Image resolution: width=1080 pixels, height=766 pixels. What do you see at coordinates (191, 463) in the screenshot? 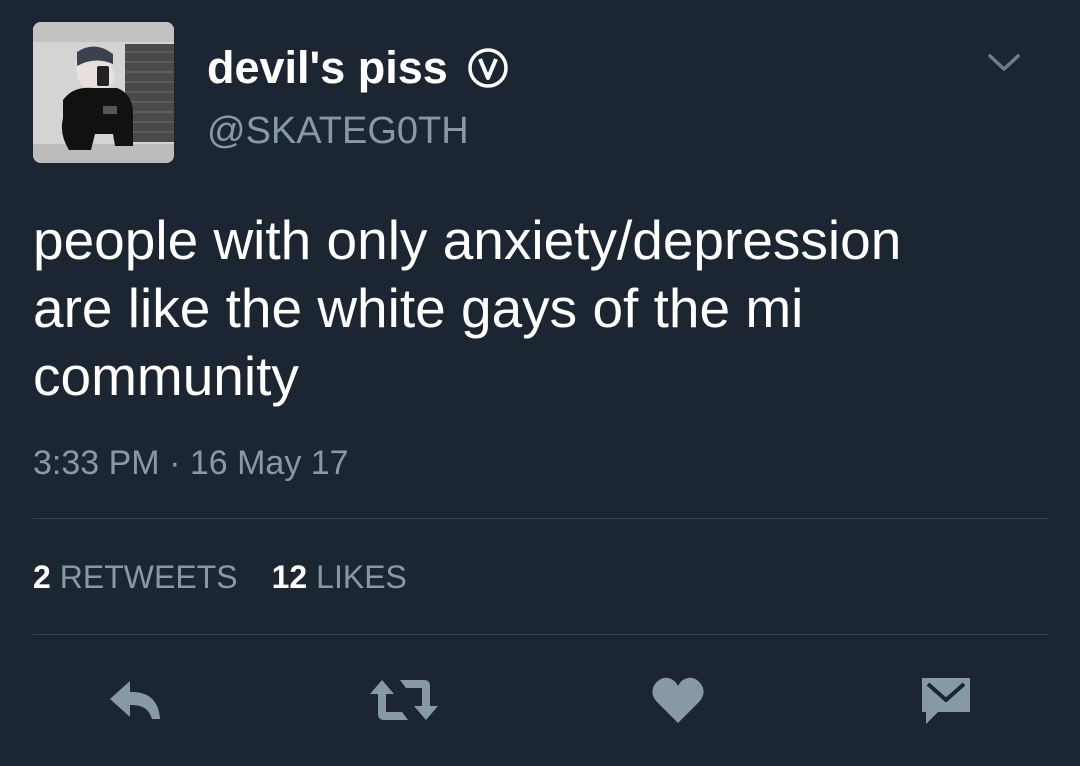
I see `tweet-timestamp: 3:33 PM · 16 May 17` at bounding box center [191, 463].